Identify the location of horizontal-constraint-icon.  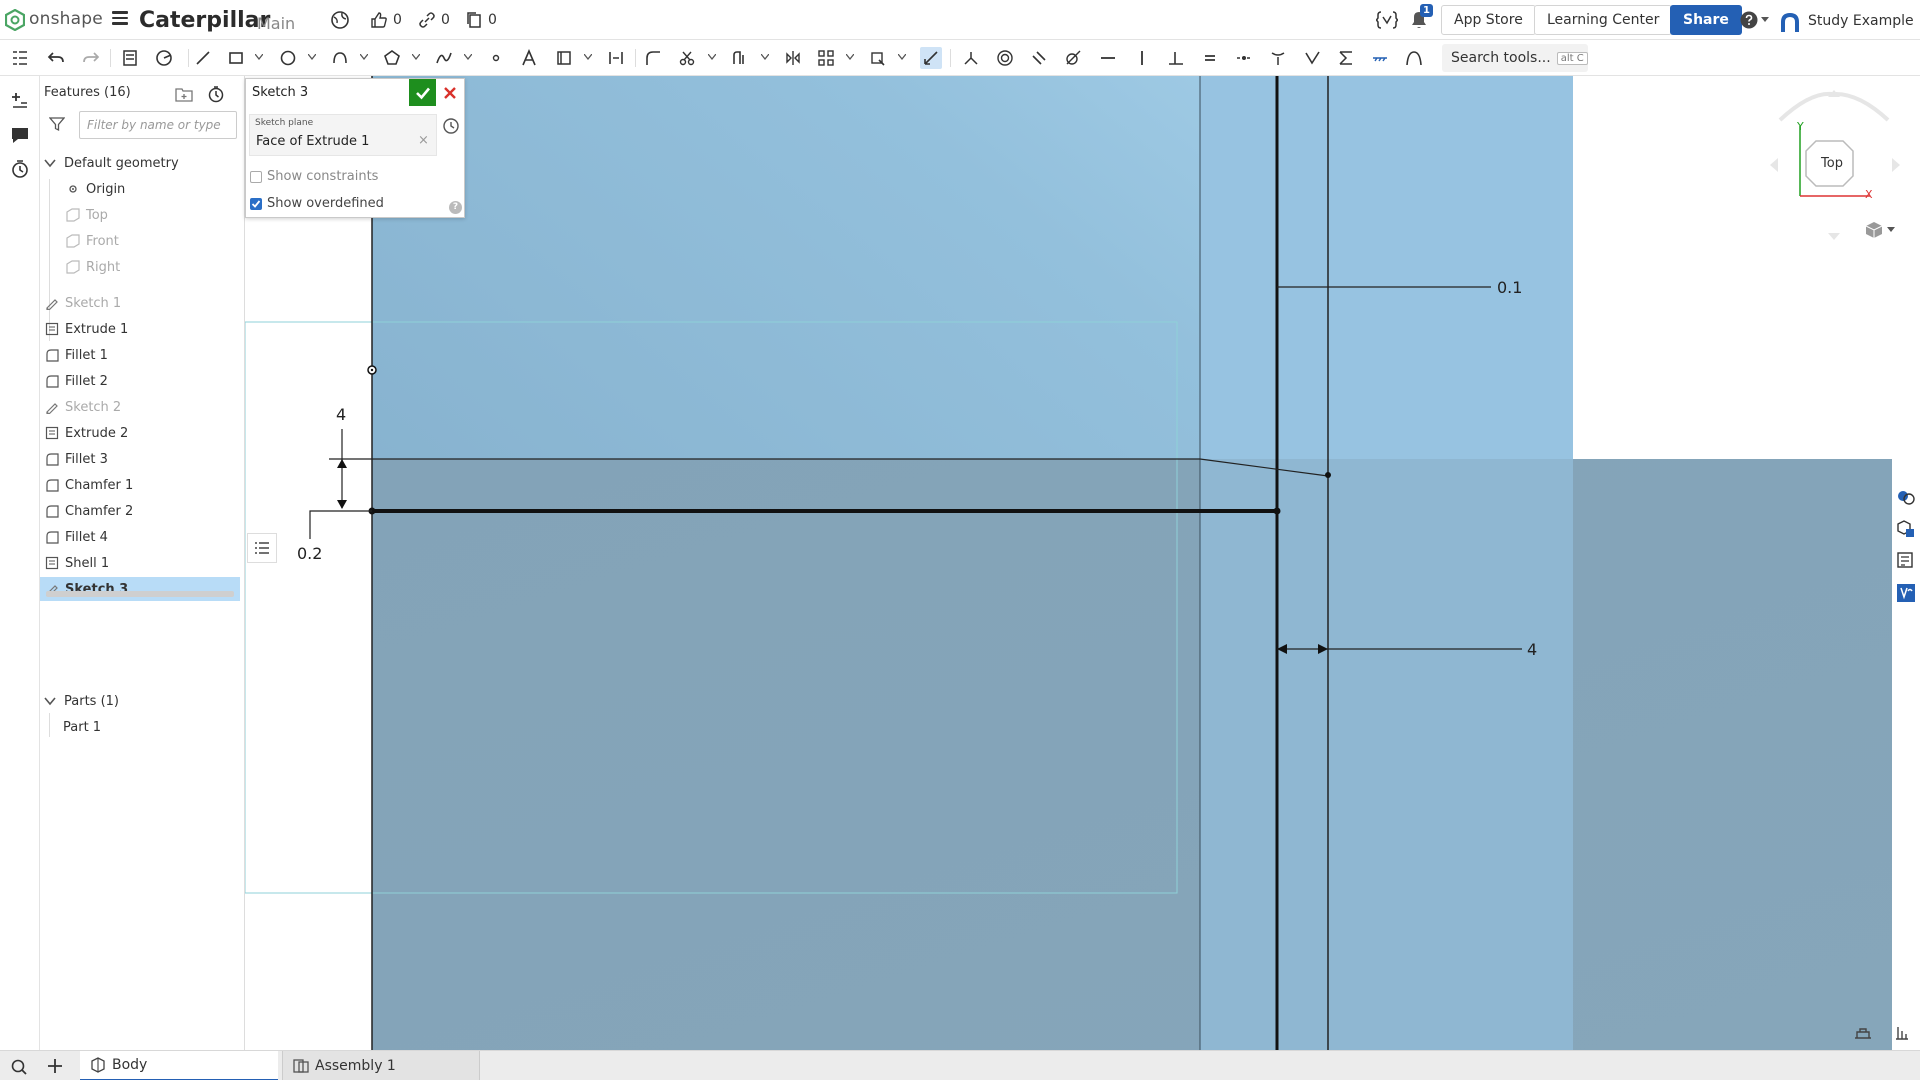
(1108, 58).